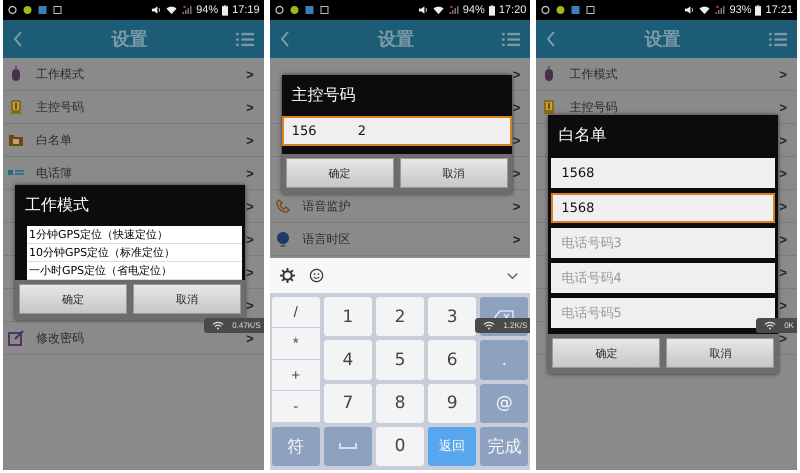 Image resolution: width=800 pixels, height=473 pixels. What do you see at coordinates (326, 206) in the screenshot?
I see `row-label: 语音监护` at bounding box center [326, 206].